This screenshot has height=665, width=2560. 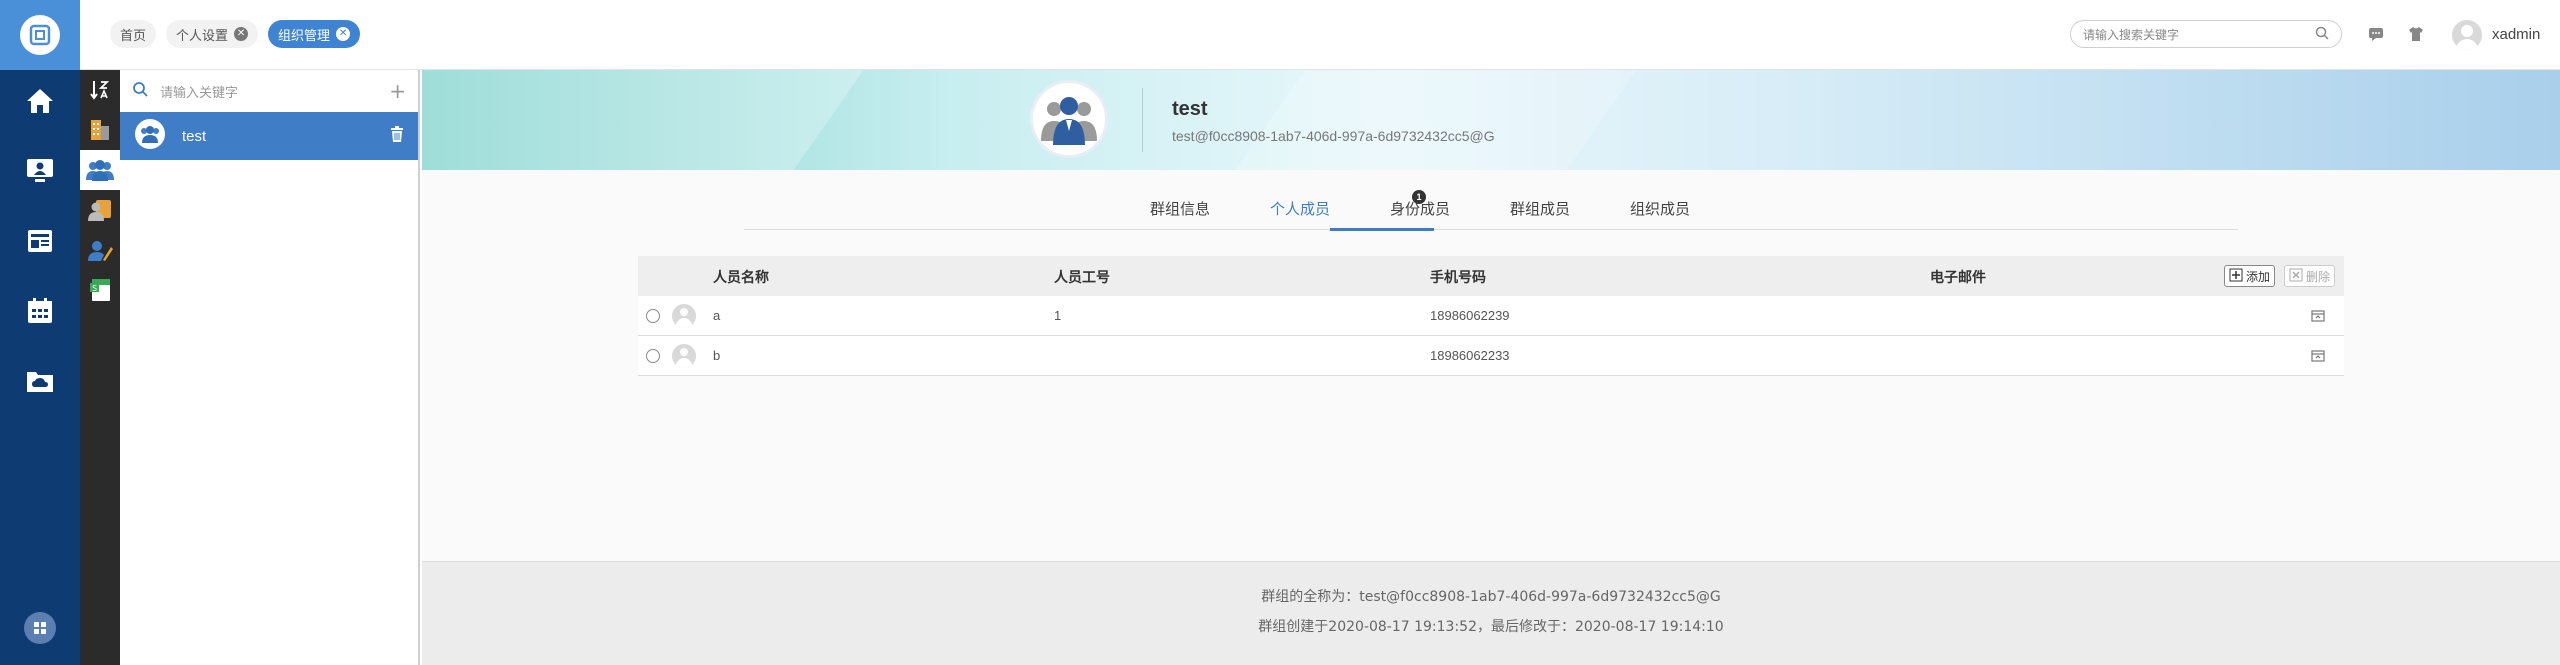 What do you see at coordinates (1458, 278) in the screenshot?
I see `column-header: 手机号码` at bounding box center [1458, 278].